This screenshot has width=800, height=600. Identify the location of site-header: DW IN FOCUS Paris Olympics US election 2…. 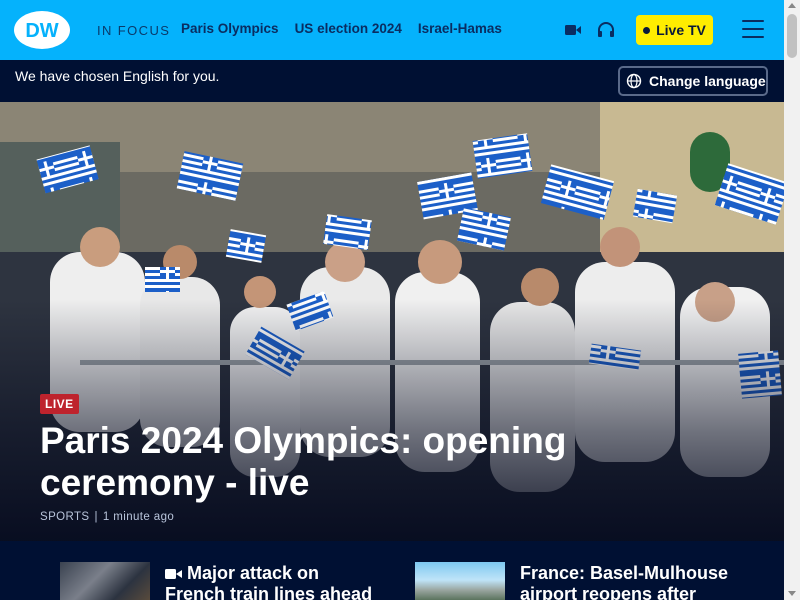
(392, 30).